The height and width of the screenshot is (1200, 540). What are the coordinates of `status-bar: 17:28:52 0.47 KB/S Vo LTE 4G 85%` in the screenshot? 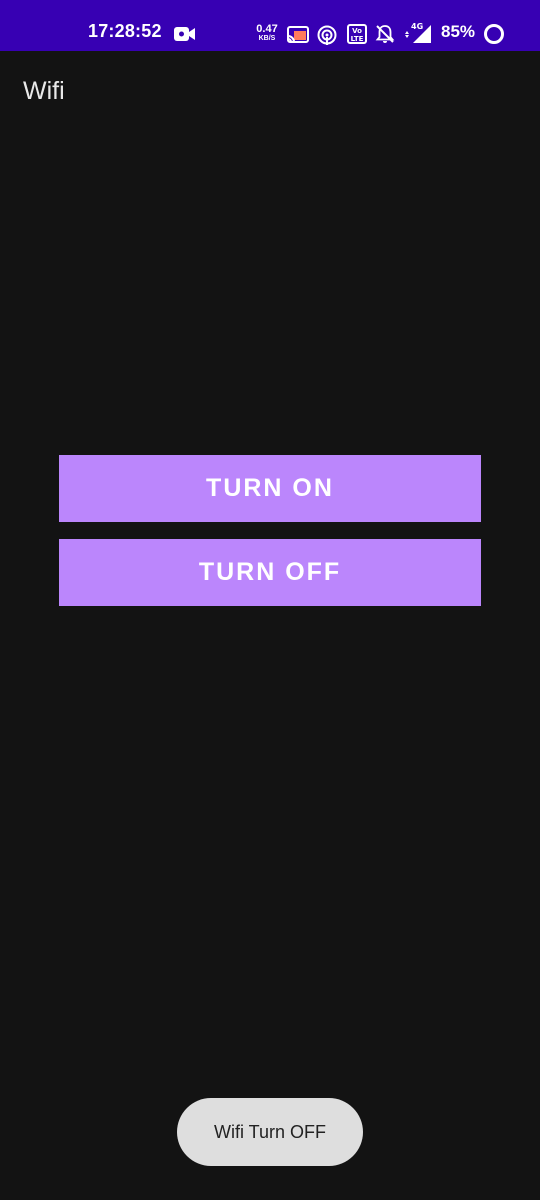 It's located at (270, 25).